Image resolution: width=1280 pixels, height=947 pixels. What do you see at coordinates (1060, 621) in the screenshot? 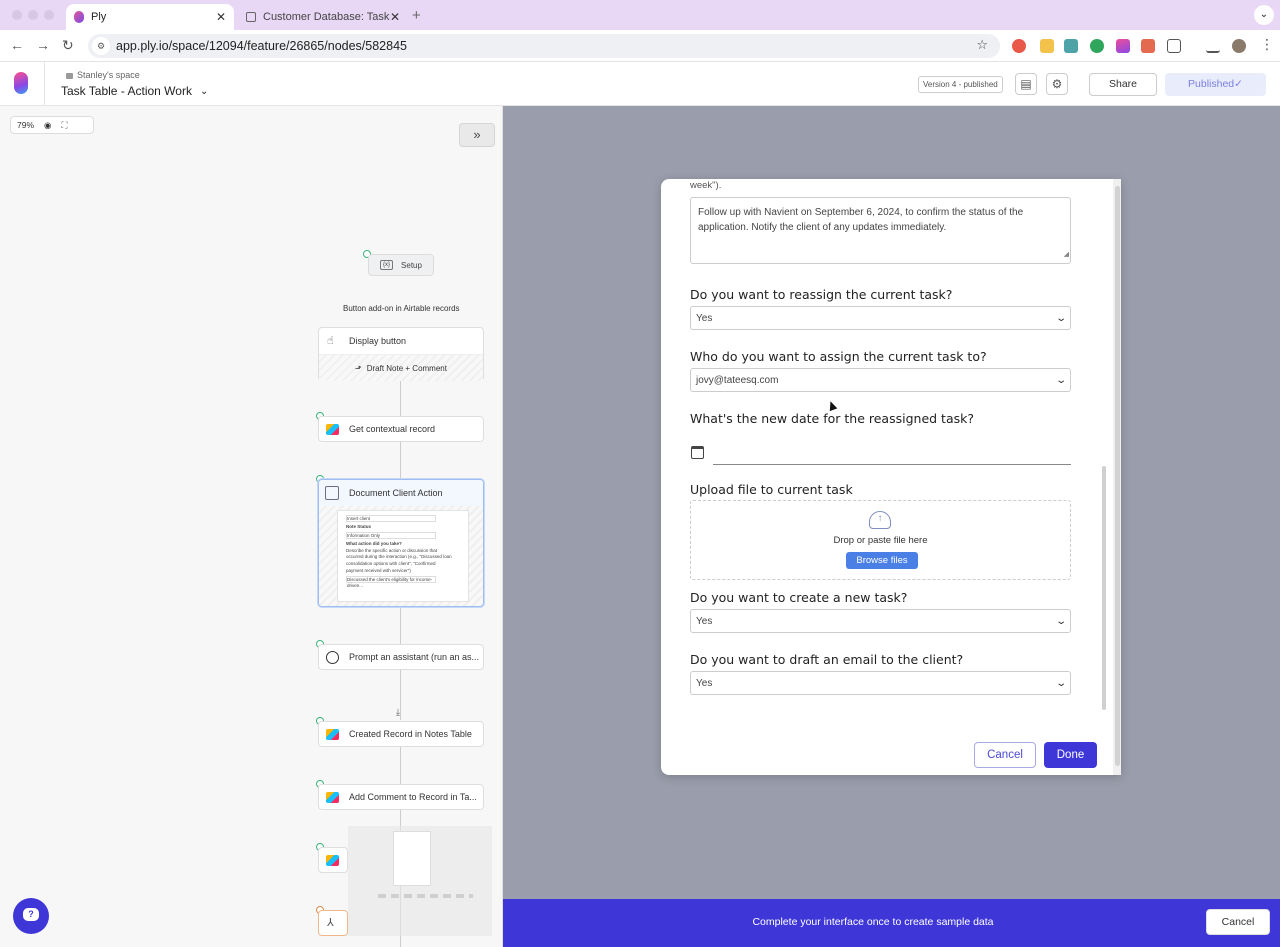
I see `chevron-down-icon: ⌄` at bounding box center [1060, 621].